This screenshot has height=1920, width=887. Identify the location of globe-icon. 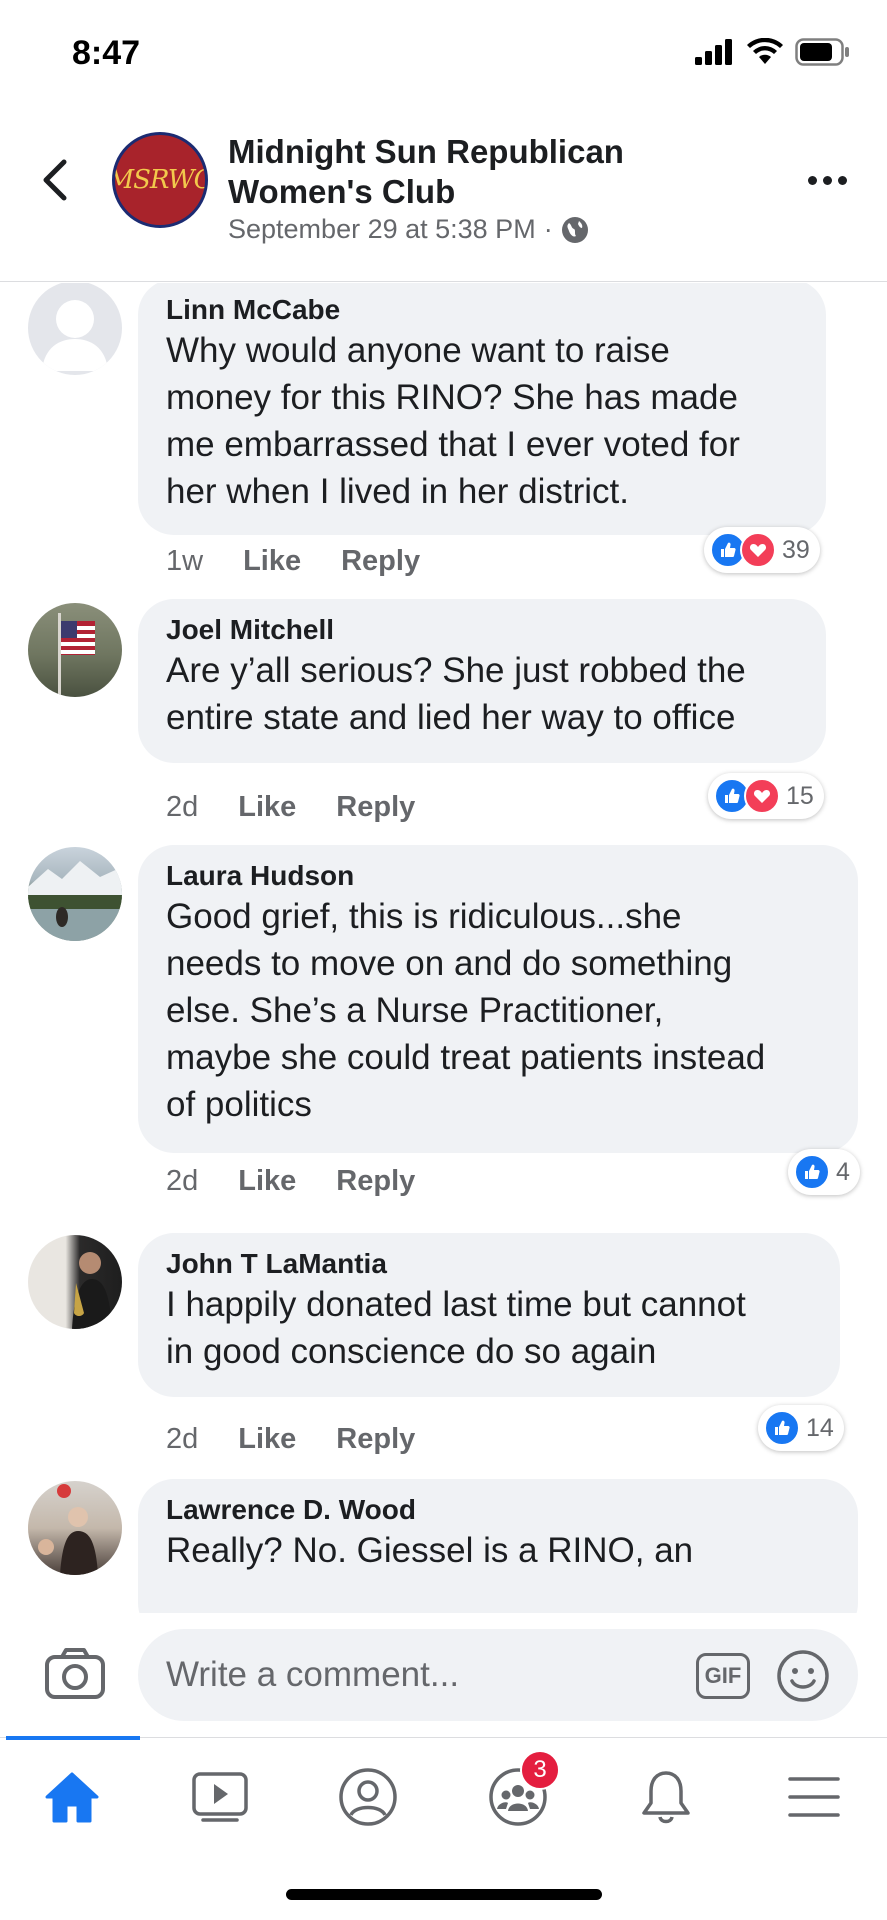
(574, 229).